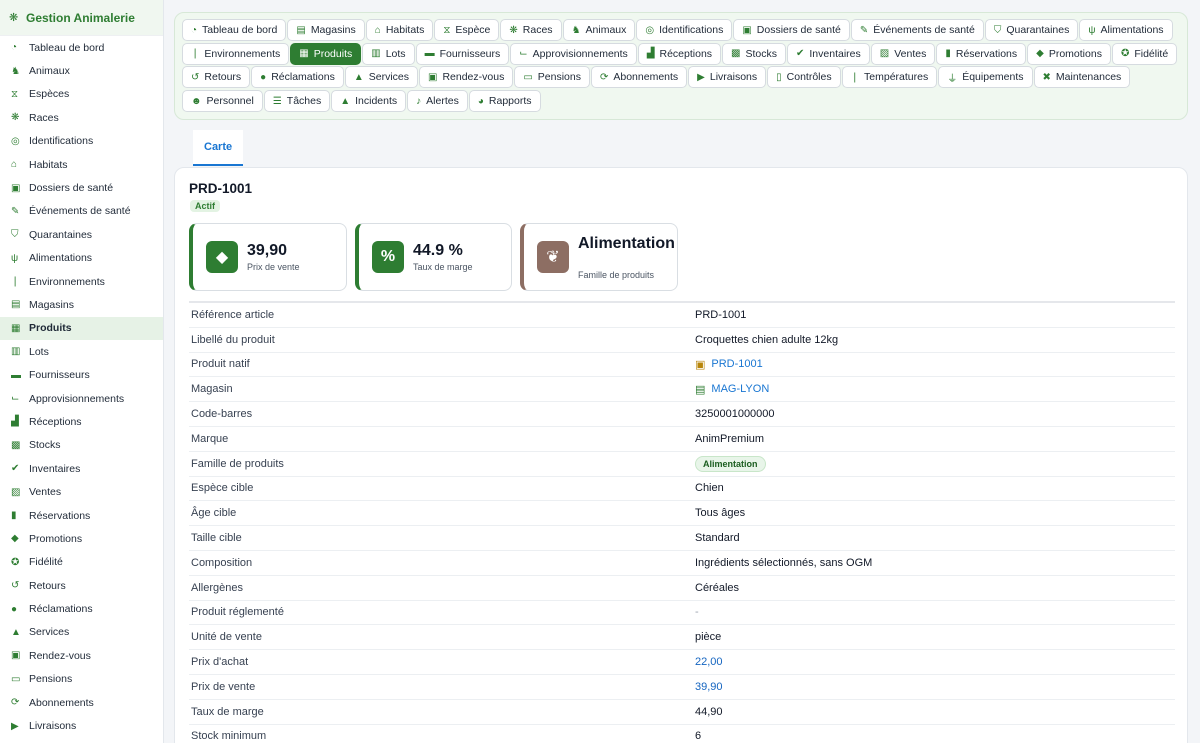  What do you see at coordinates (864, 30) in the screenshot?
I see `syringe-icon: ✎` at bounding box center [864, 30].